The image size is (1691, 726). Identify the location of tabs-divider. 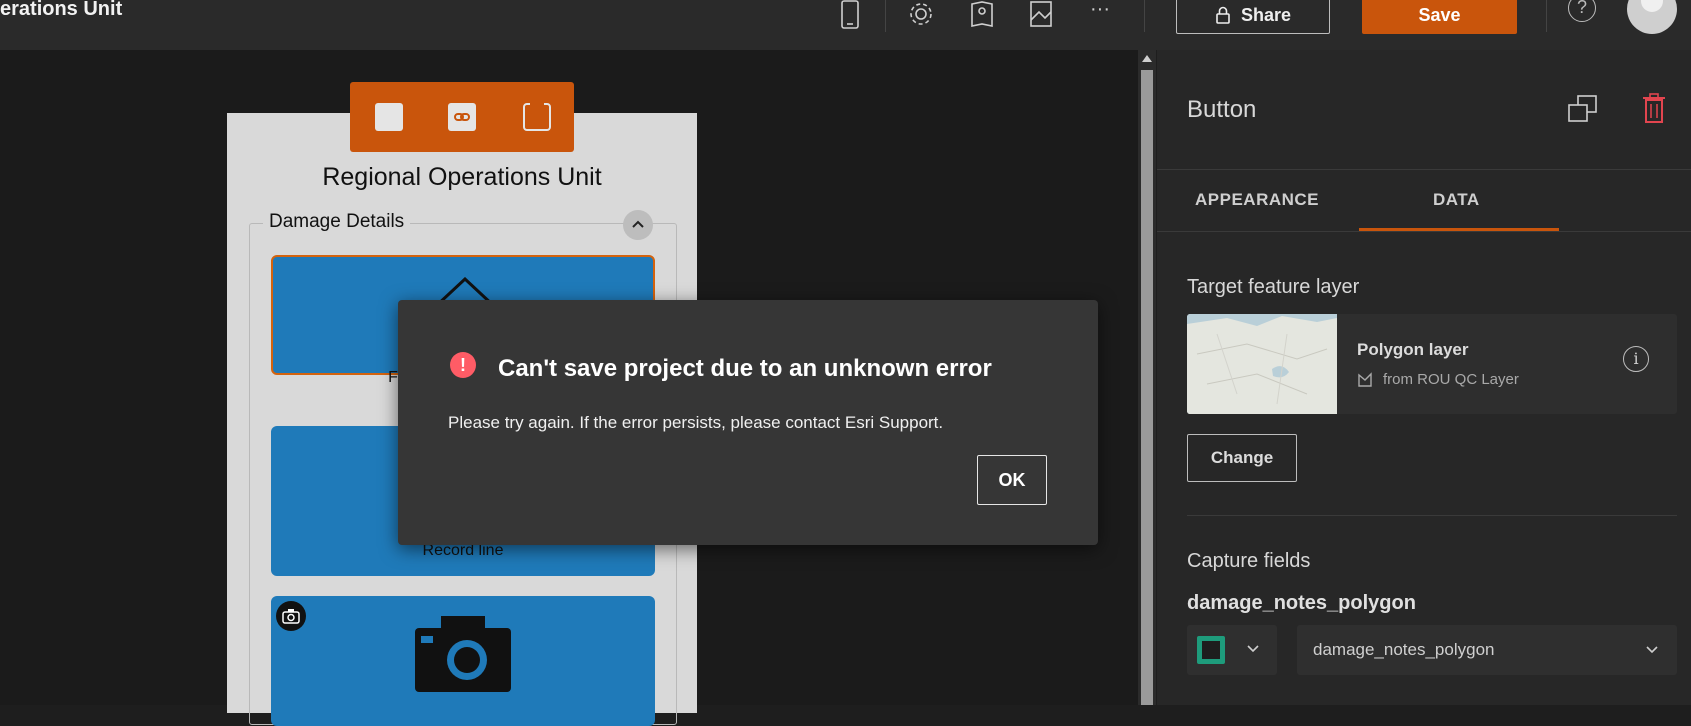
(1424, 231).